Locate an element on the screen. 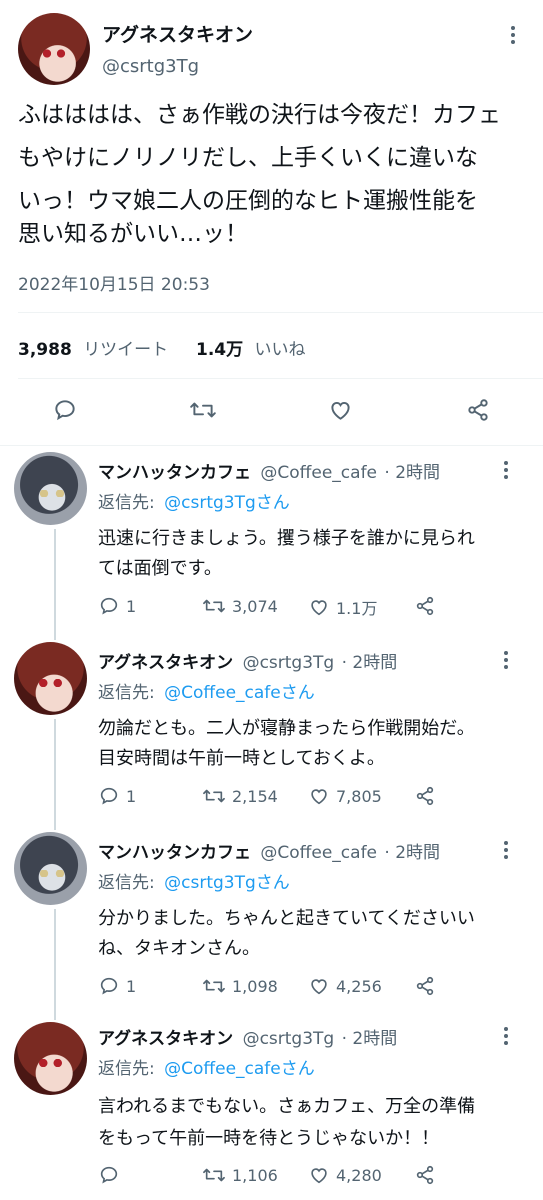  reply-text-line: ね、タキオンさん。 is located at coordinates (179, 948).